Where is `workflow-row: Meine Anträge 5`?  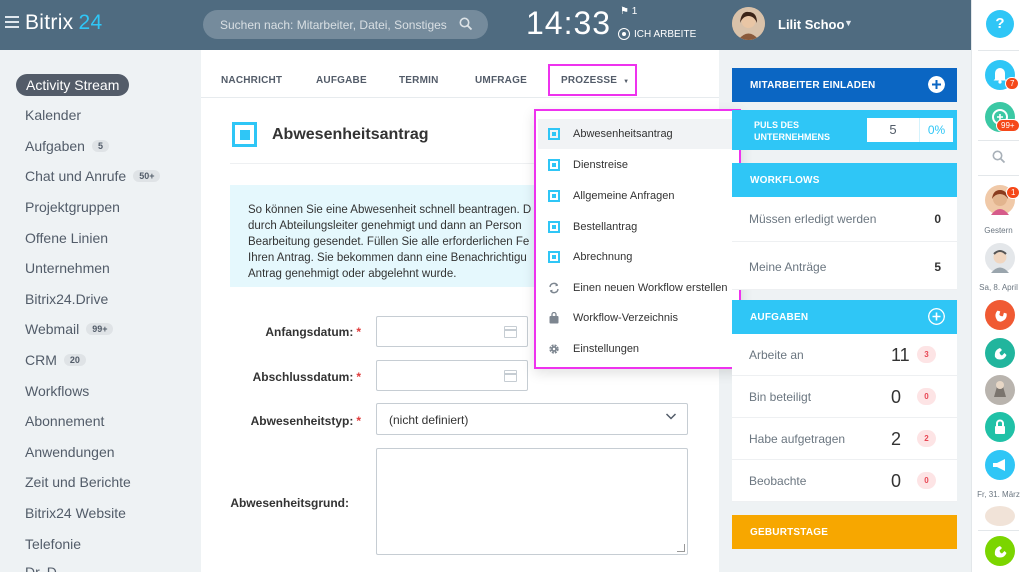
workflow-row: Meine Anträge 5 is located at coordinates (844, 266).